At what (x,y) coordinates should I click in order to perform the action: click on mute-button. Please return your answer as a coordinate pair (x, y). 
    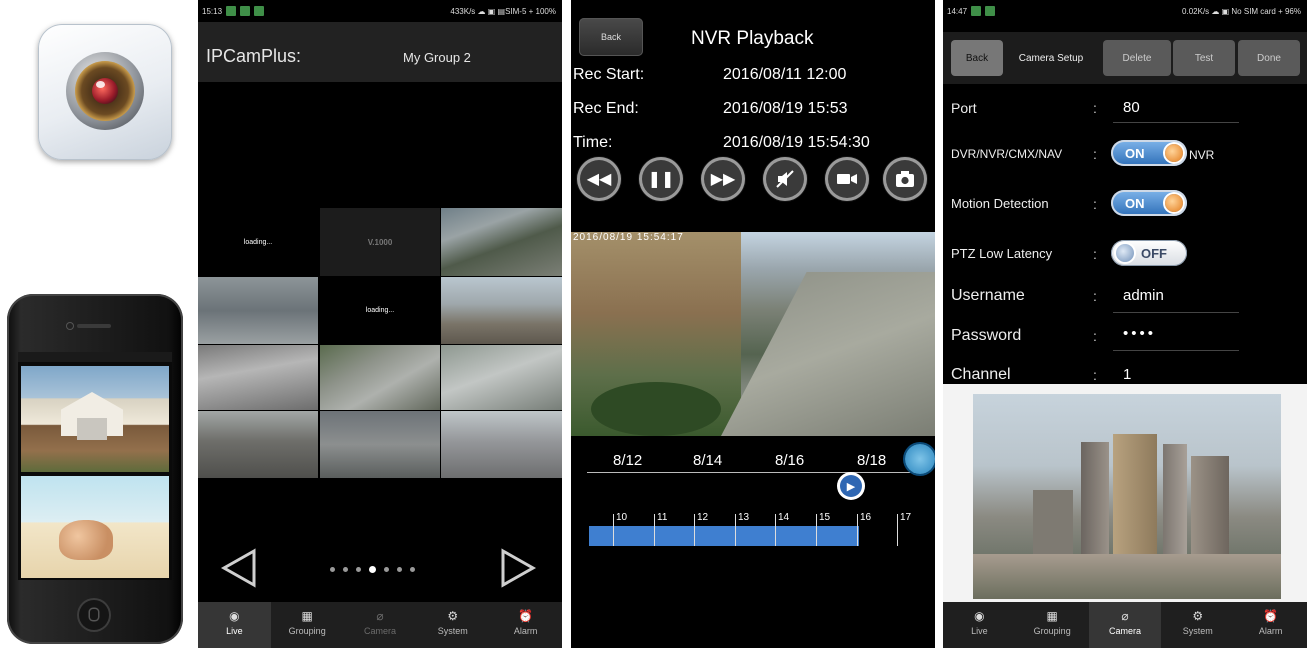
    Looking at the image, I should click on (785, 179).